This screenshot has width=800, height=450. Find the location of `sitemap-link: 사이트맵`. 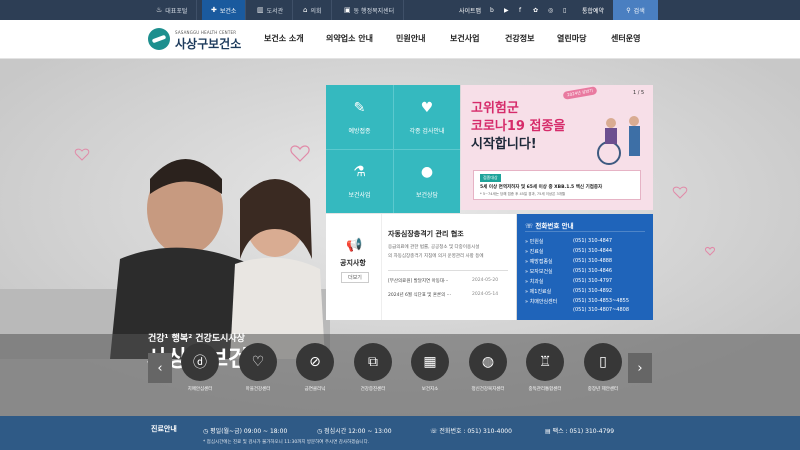

sitemap-link: 사이트맵 is located at coordinates (470, 10).